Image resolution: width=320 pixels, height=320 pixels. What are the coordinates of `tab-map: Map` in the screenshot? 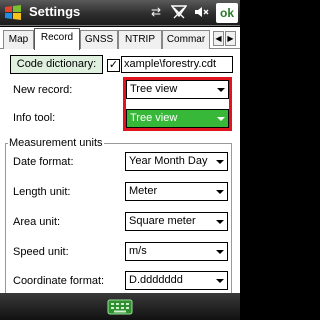 It's located at (18, 39).